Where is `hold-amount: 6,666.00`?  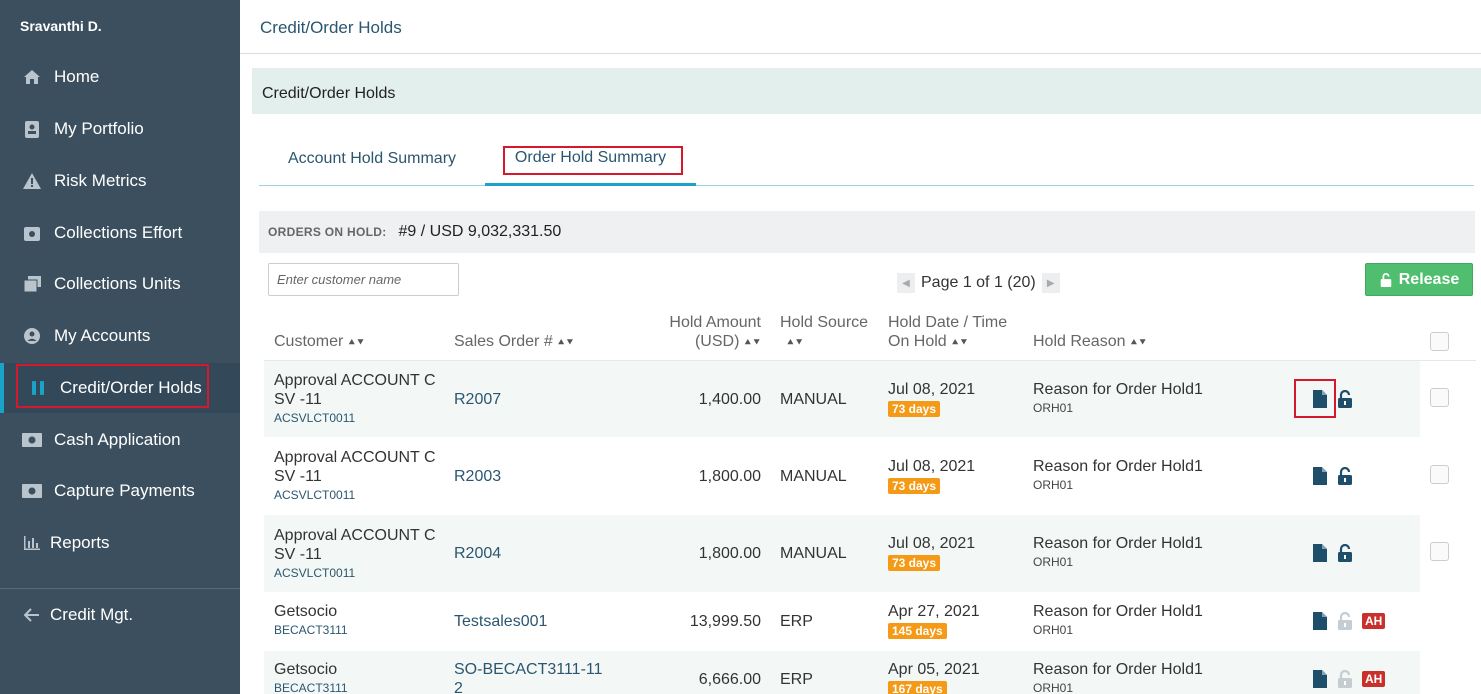
hold-amount: 6,666.00 is located at coordinates (729, 679).